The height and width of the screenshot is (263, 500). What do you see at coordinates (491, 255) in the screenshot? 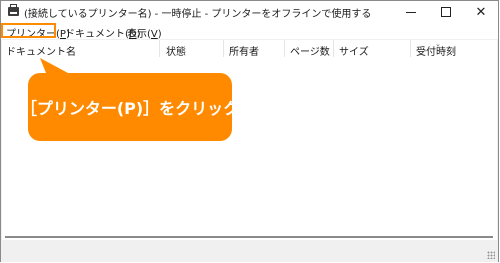
I see `resize-grip-icon` at bounding box center [491, 255].